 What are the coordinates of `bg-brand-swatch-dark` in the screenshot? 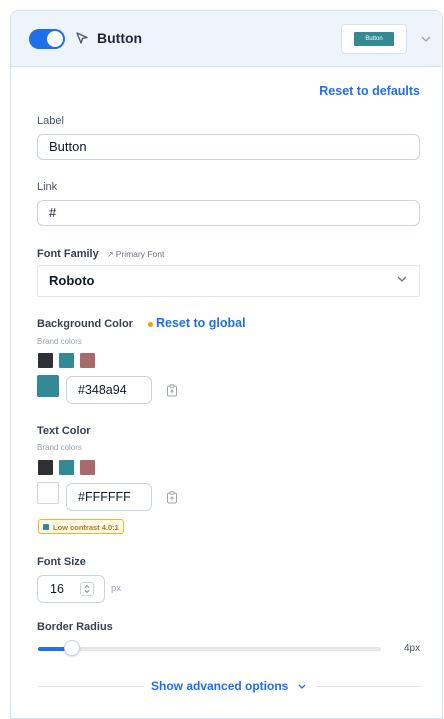 It's located at (45, 360).